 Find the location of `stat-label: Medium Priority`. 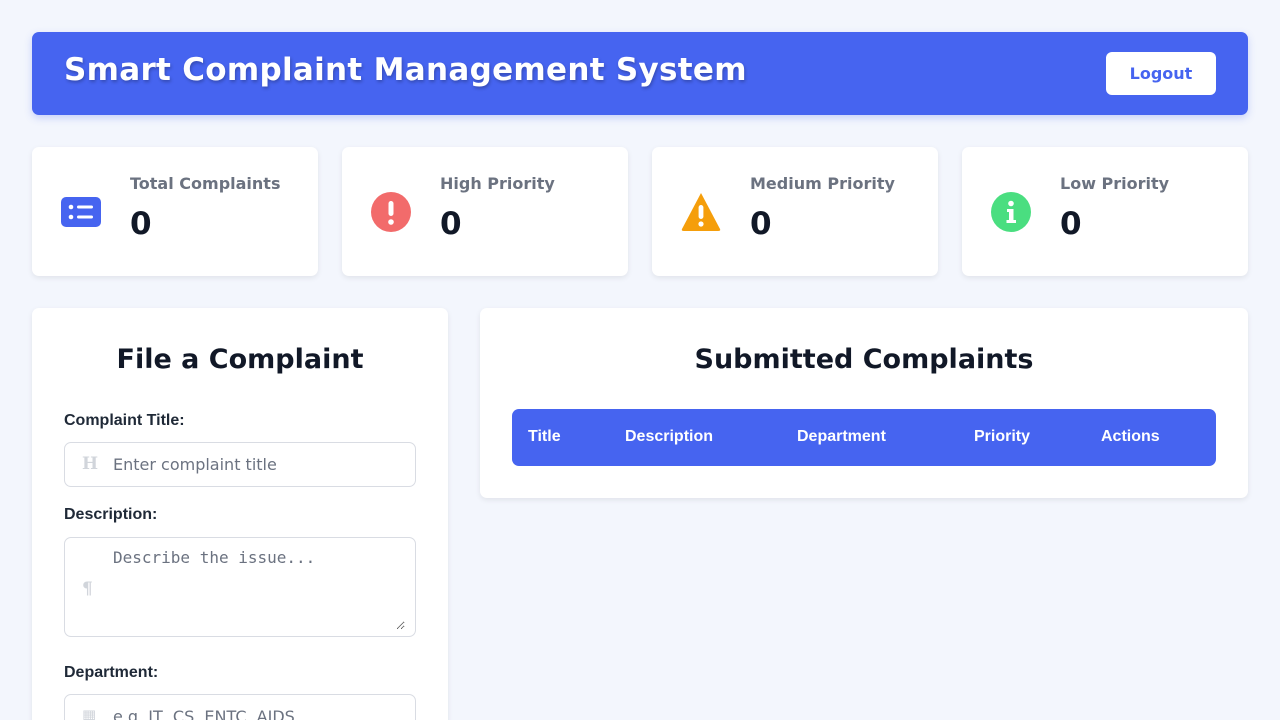

stat-label: Medium Priority is located at coordinates (822, 183).